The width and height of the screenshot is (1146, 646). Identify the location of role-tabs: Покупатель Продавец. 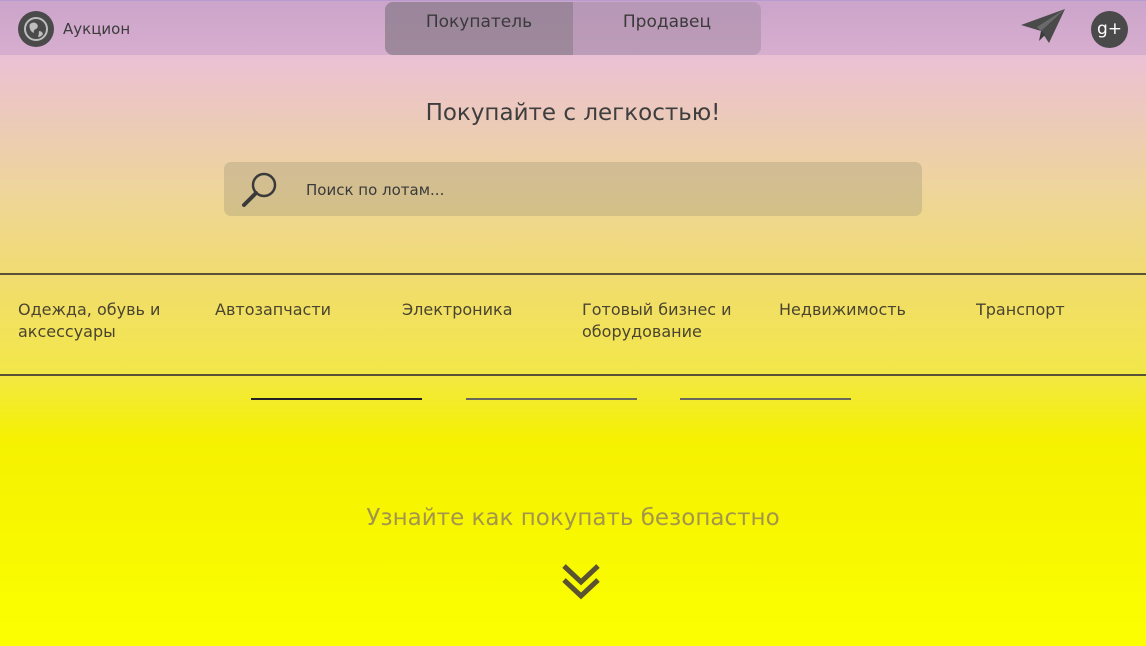
(573, 28).